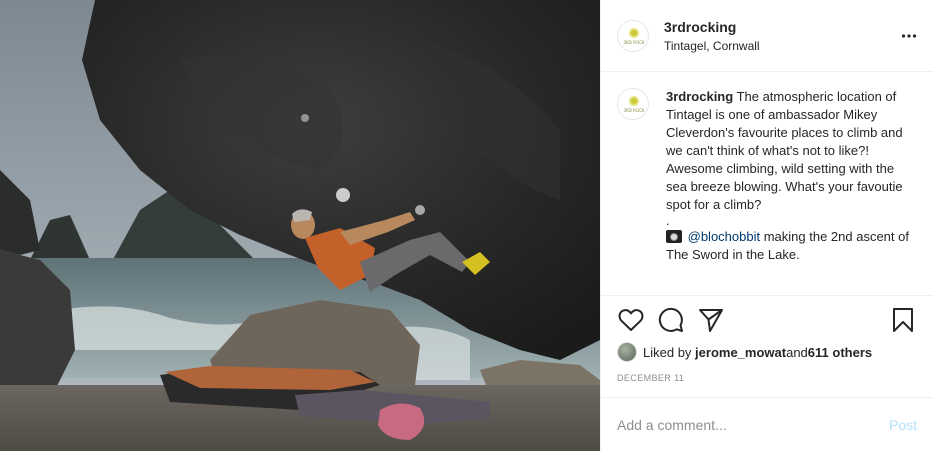 The image size is (933, 451). I want to click on liker-username: jerome_mowat, so click(740, 352).